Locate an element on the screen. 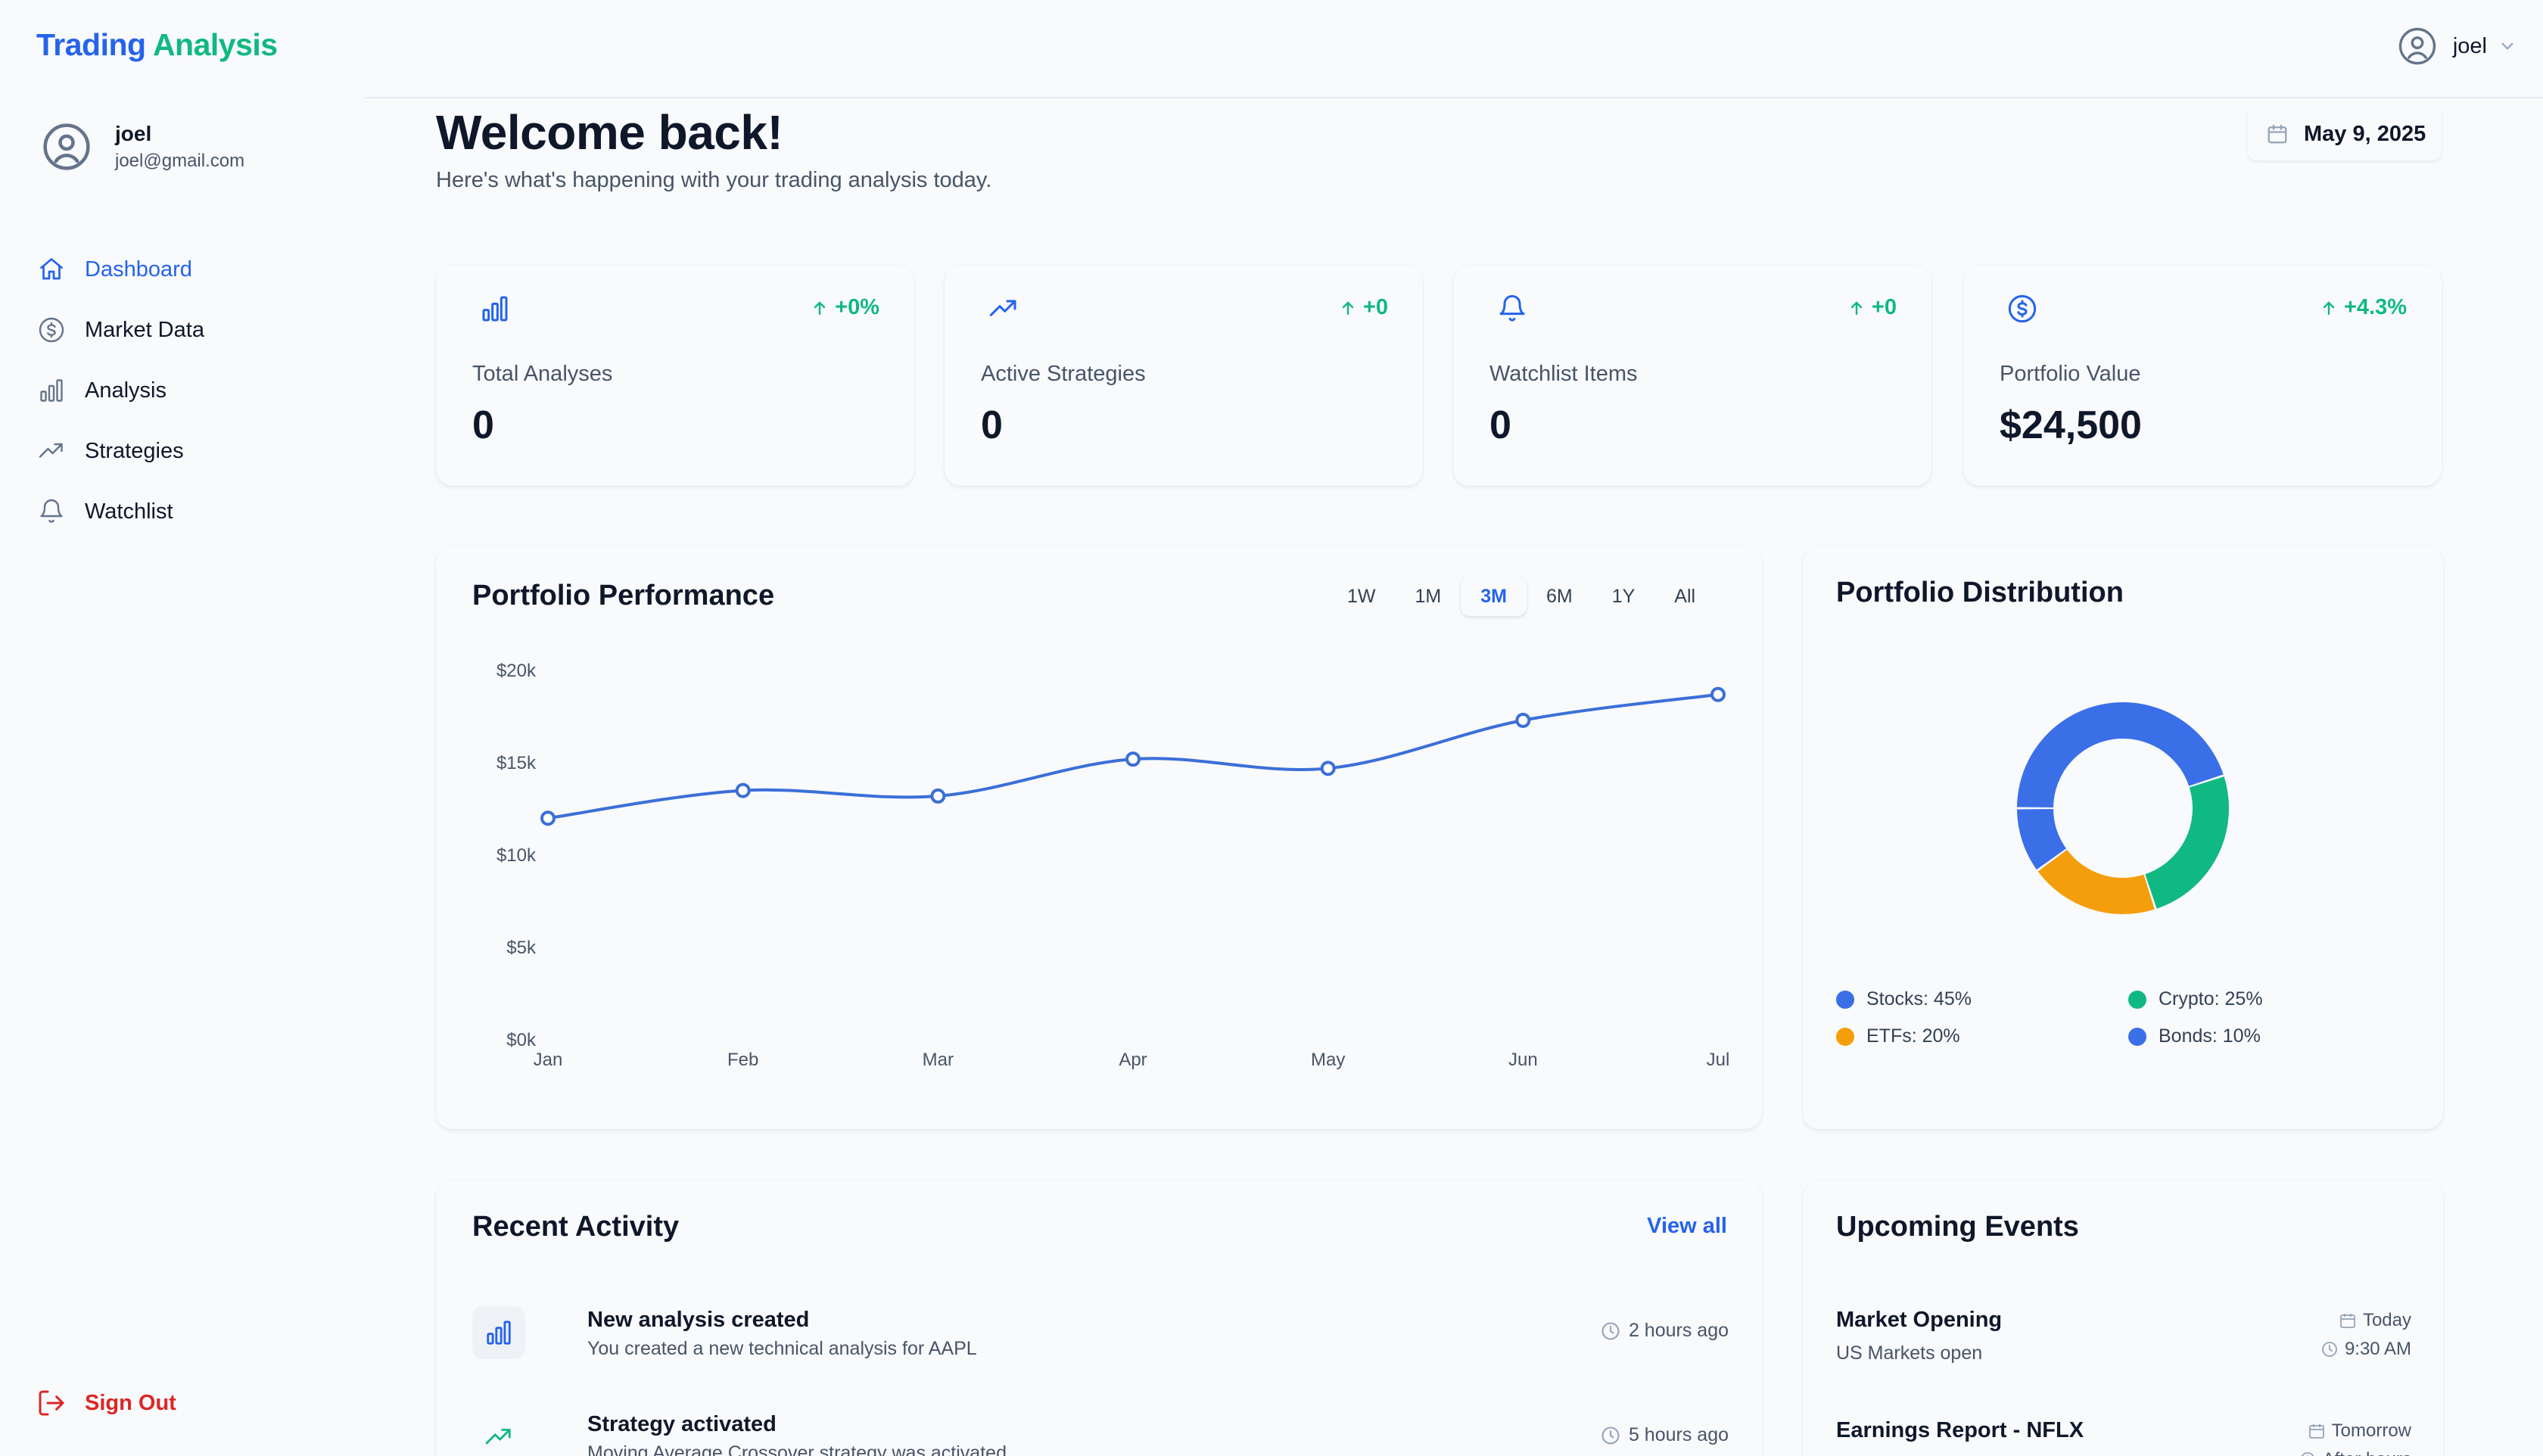 This screenshot has height=1456, width=2543. sign-out-button: Sign Out is located at coordinates (106, 1403).